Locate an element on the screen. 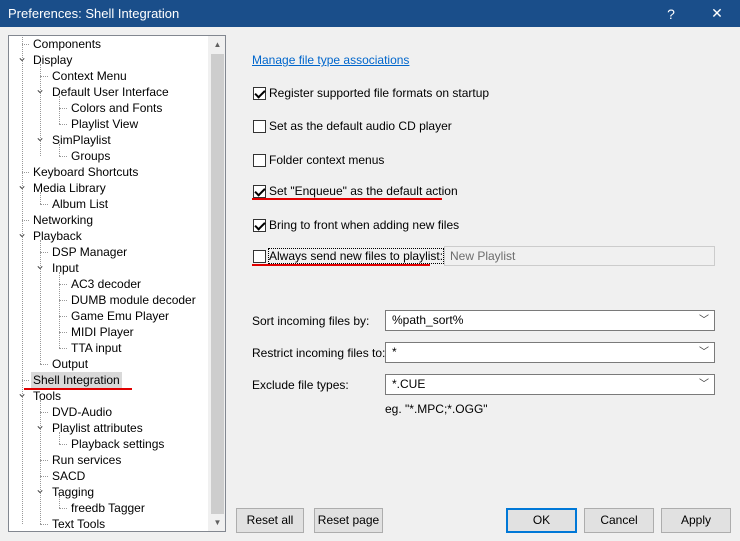  tree-item-label: Playlist attributes is located at coordinates (97, 428).